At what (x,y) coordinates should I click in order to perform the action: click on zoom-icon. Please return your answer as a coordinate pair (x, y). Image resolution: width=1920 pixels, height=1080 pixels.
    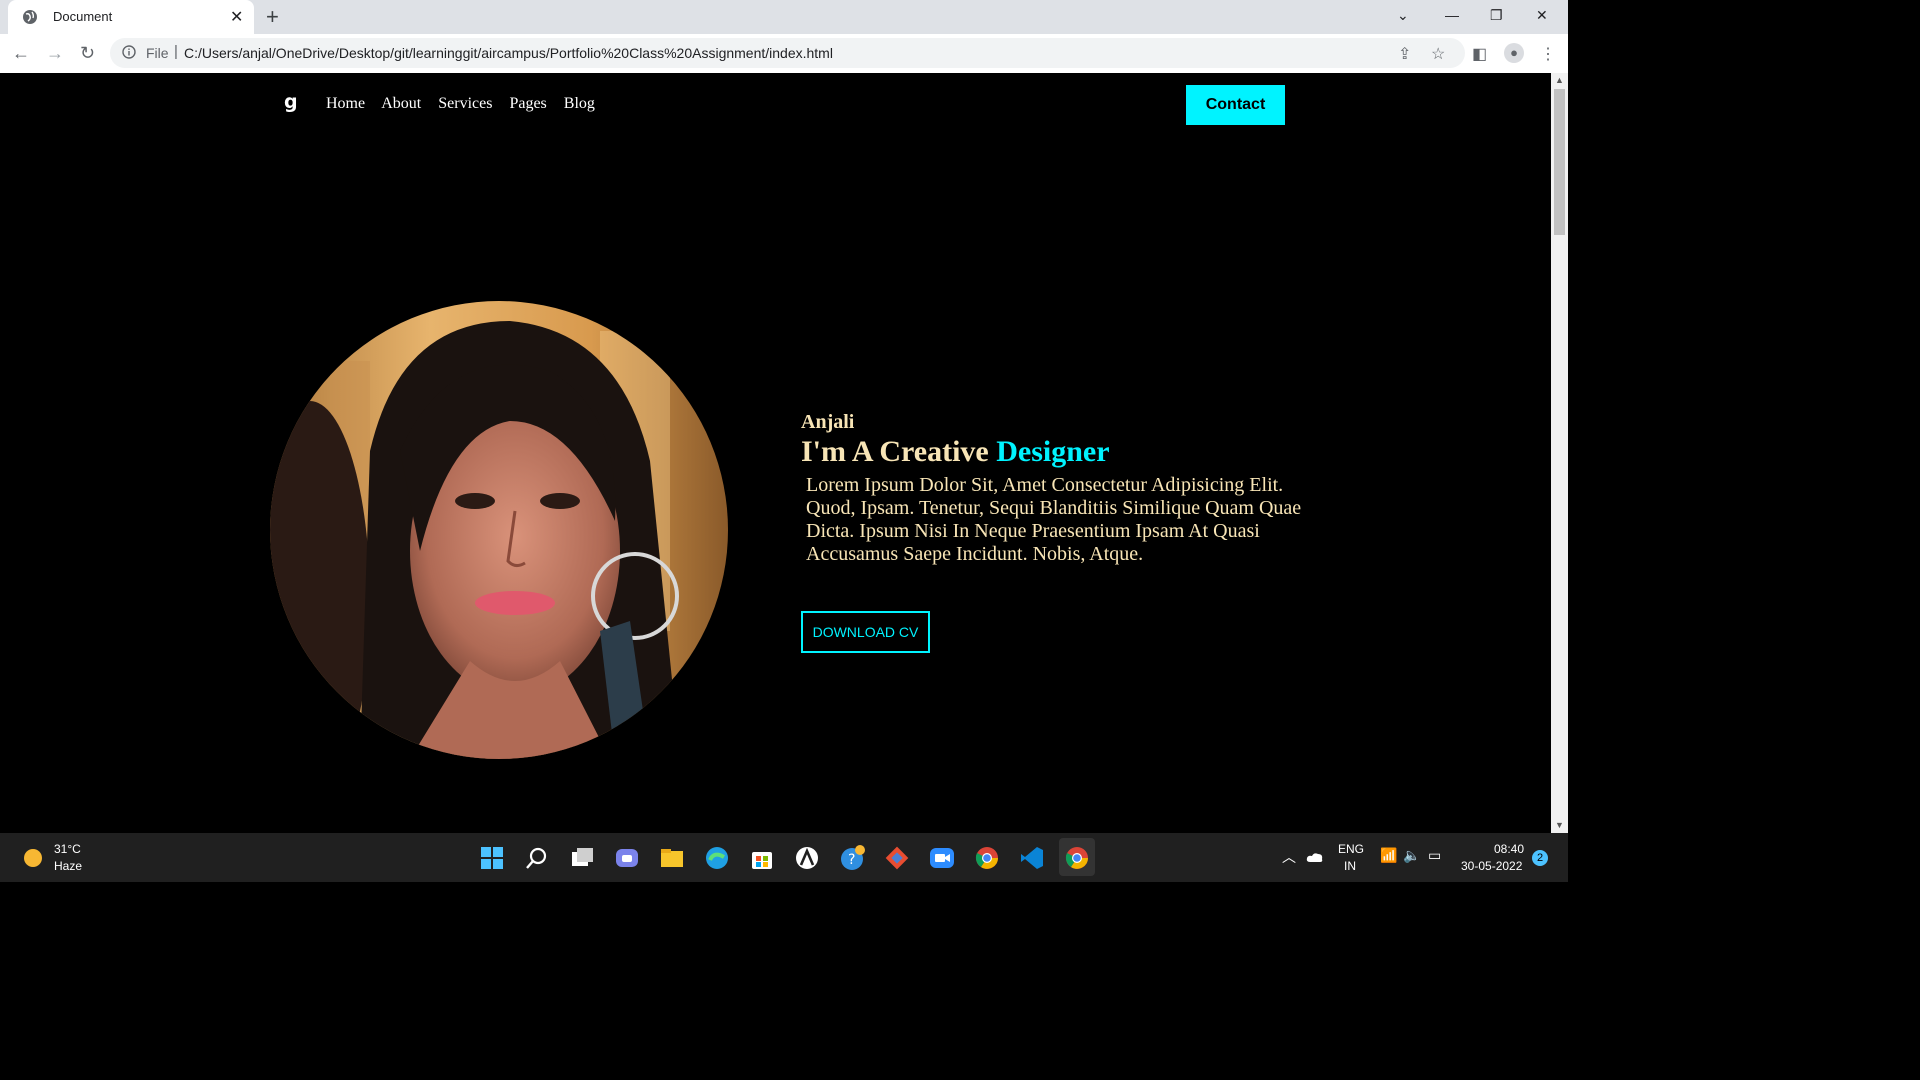
    Looking at the image, I should click on (942, 858).